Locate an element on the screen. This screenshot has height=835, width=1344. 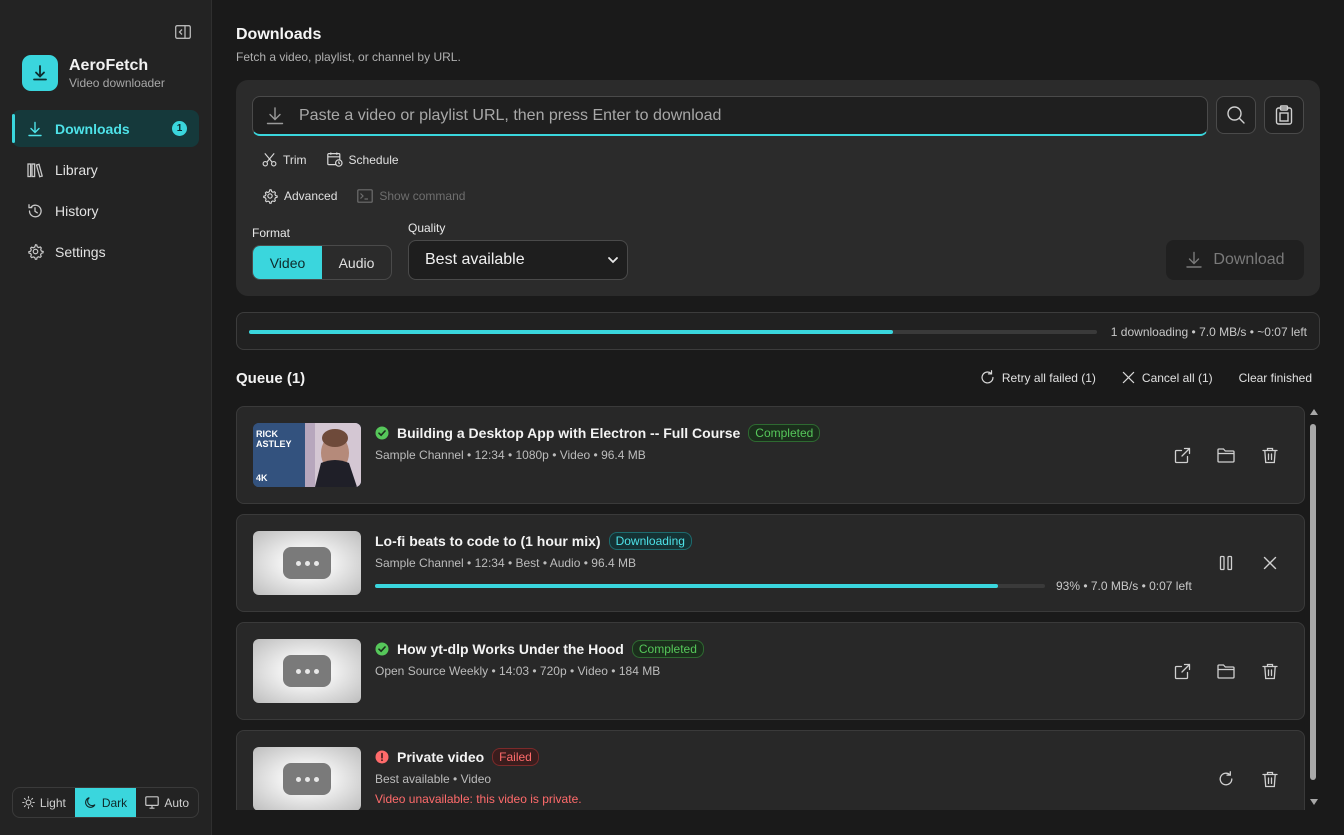
video-thumbnail: RICK ASTLEY 4K is located at coordinates (307, 455).